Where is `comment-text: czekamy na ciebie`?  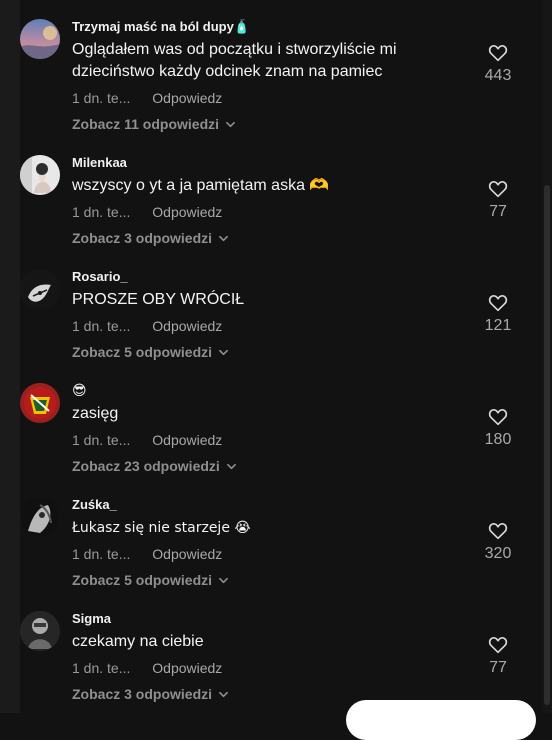
comment-text: czekamy na ciebie is located at coordinates (138, 641).